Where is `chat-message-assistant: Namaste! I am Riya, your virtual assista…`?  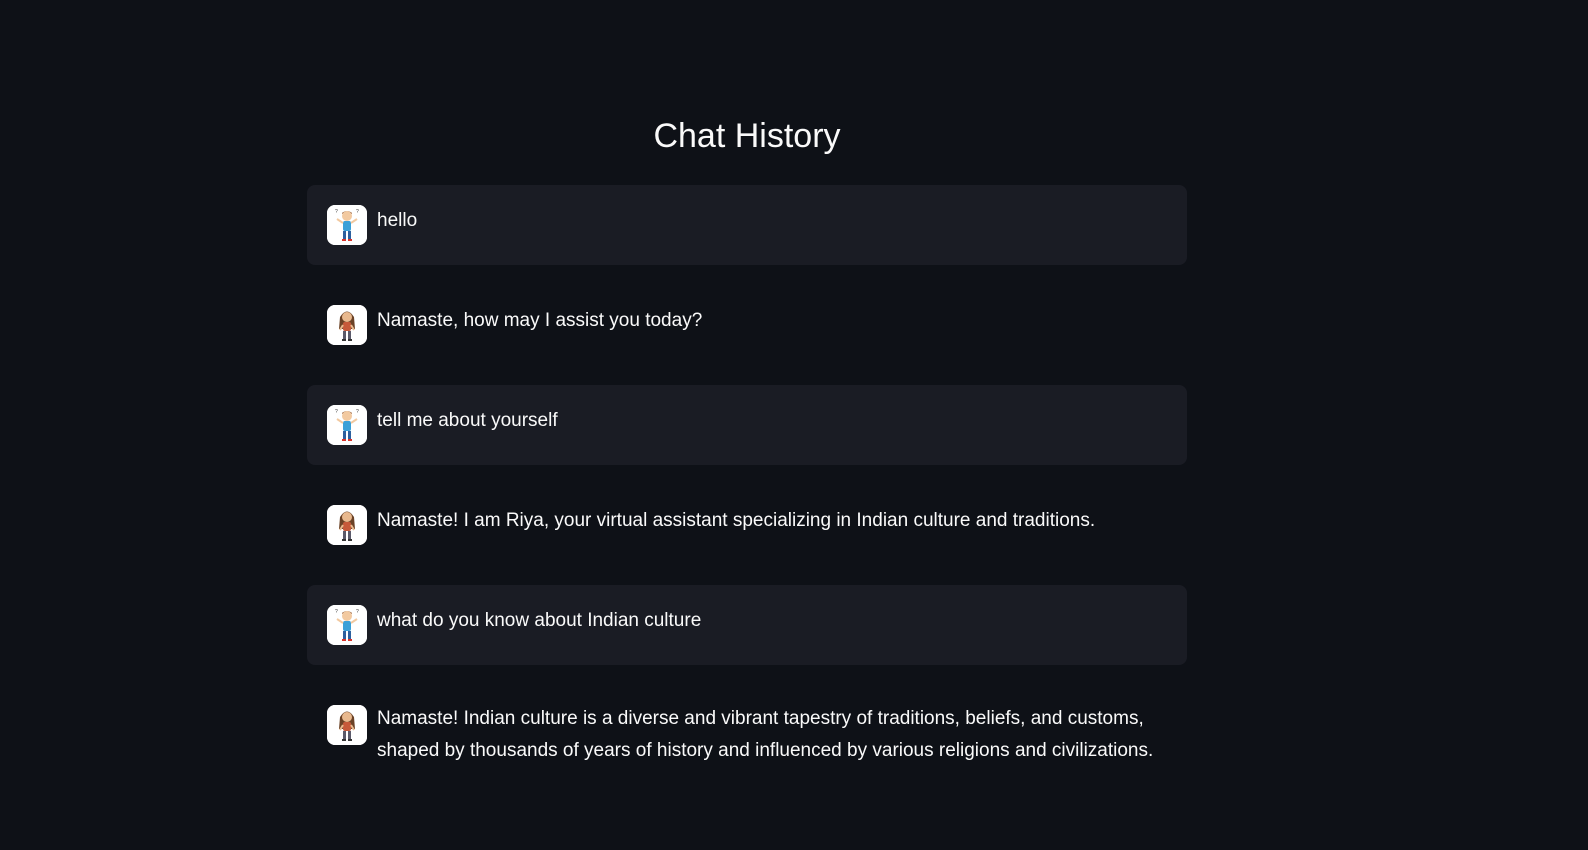
chat-message-assistant: Namaste! I am Riya, your virtual assista… is located at coordinates (747, 525).